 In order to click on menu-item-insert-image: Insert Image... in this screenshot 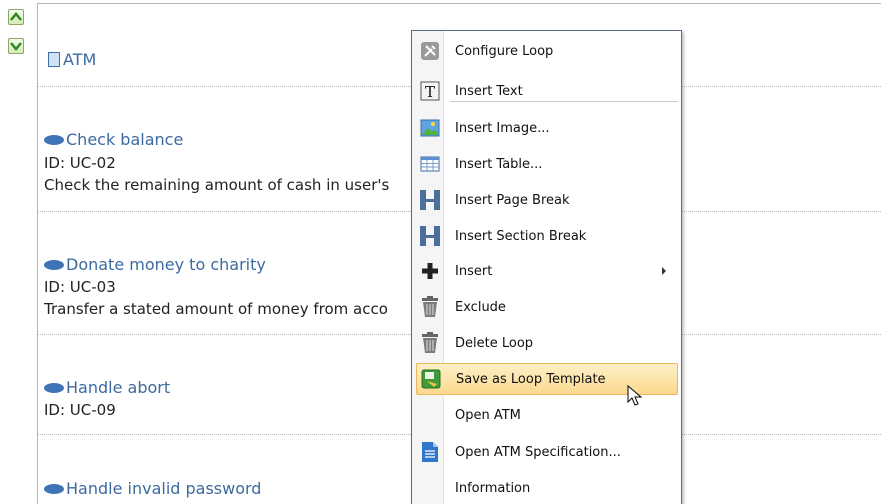, I will do `click(547, 128)`.